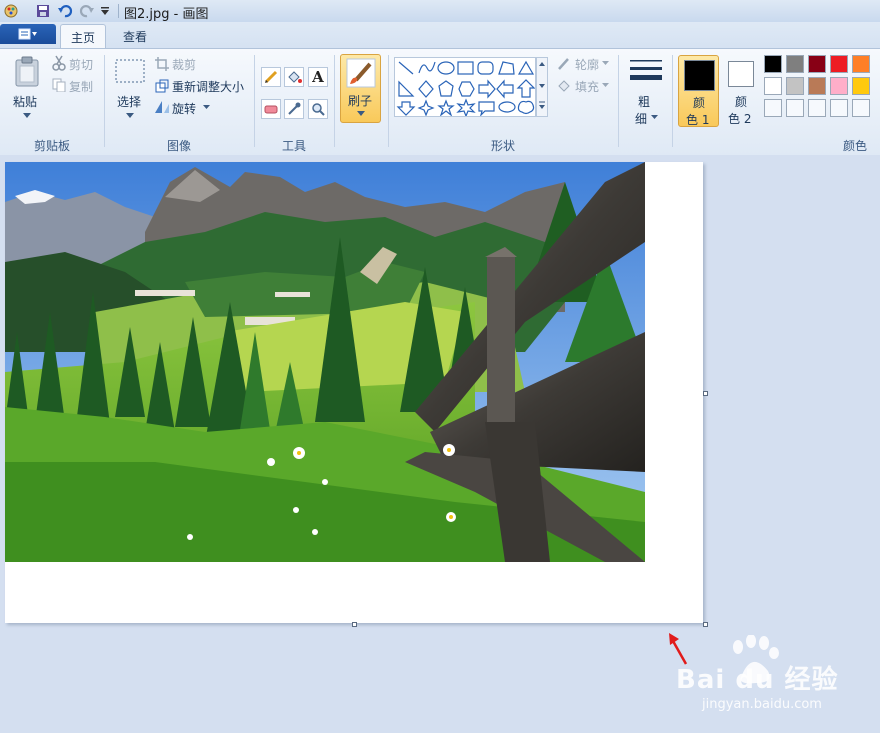 The image size is (880, 733). I want to click on shapes-scroll-arrows-icon, so click(542, 85).